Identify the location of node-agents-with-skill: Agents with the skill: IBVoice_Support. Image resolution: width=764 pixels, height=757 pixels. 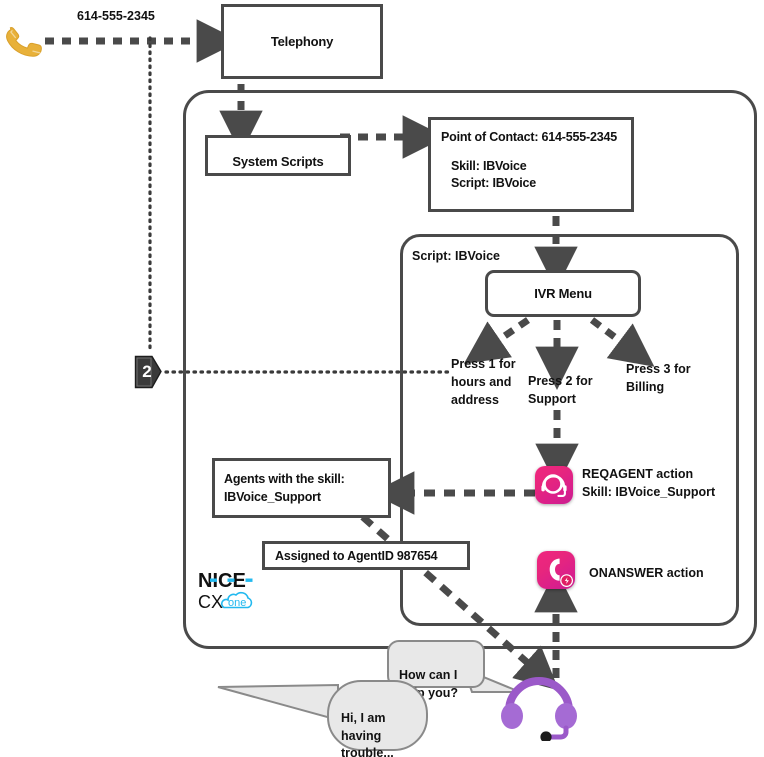
(301, 488).